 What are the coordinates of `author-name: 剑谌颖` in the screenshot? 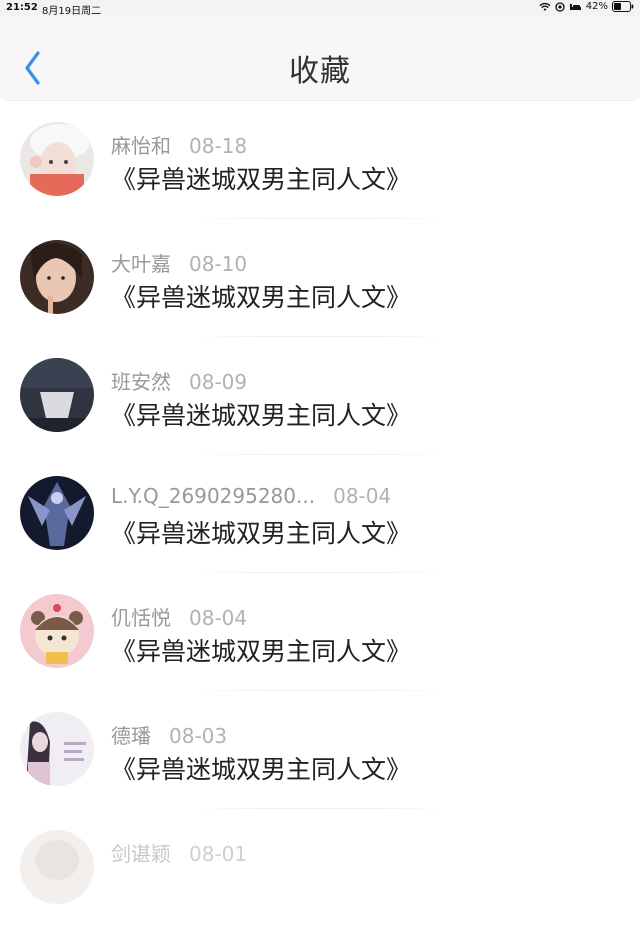 It's located at (141, 854).